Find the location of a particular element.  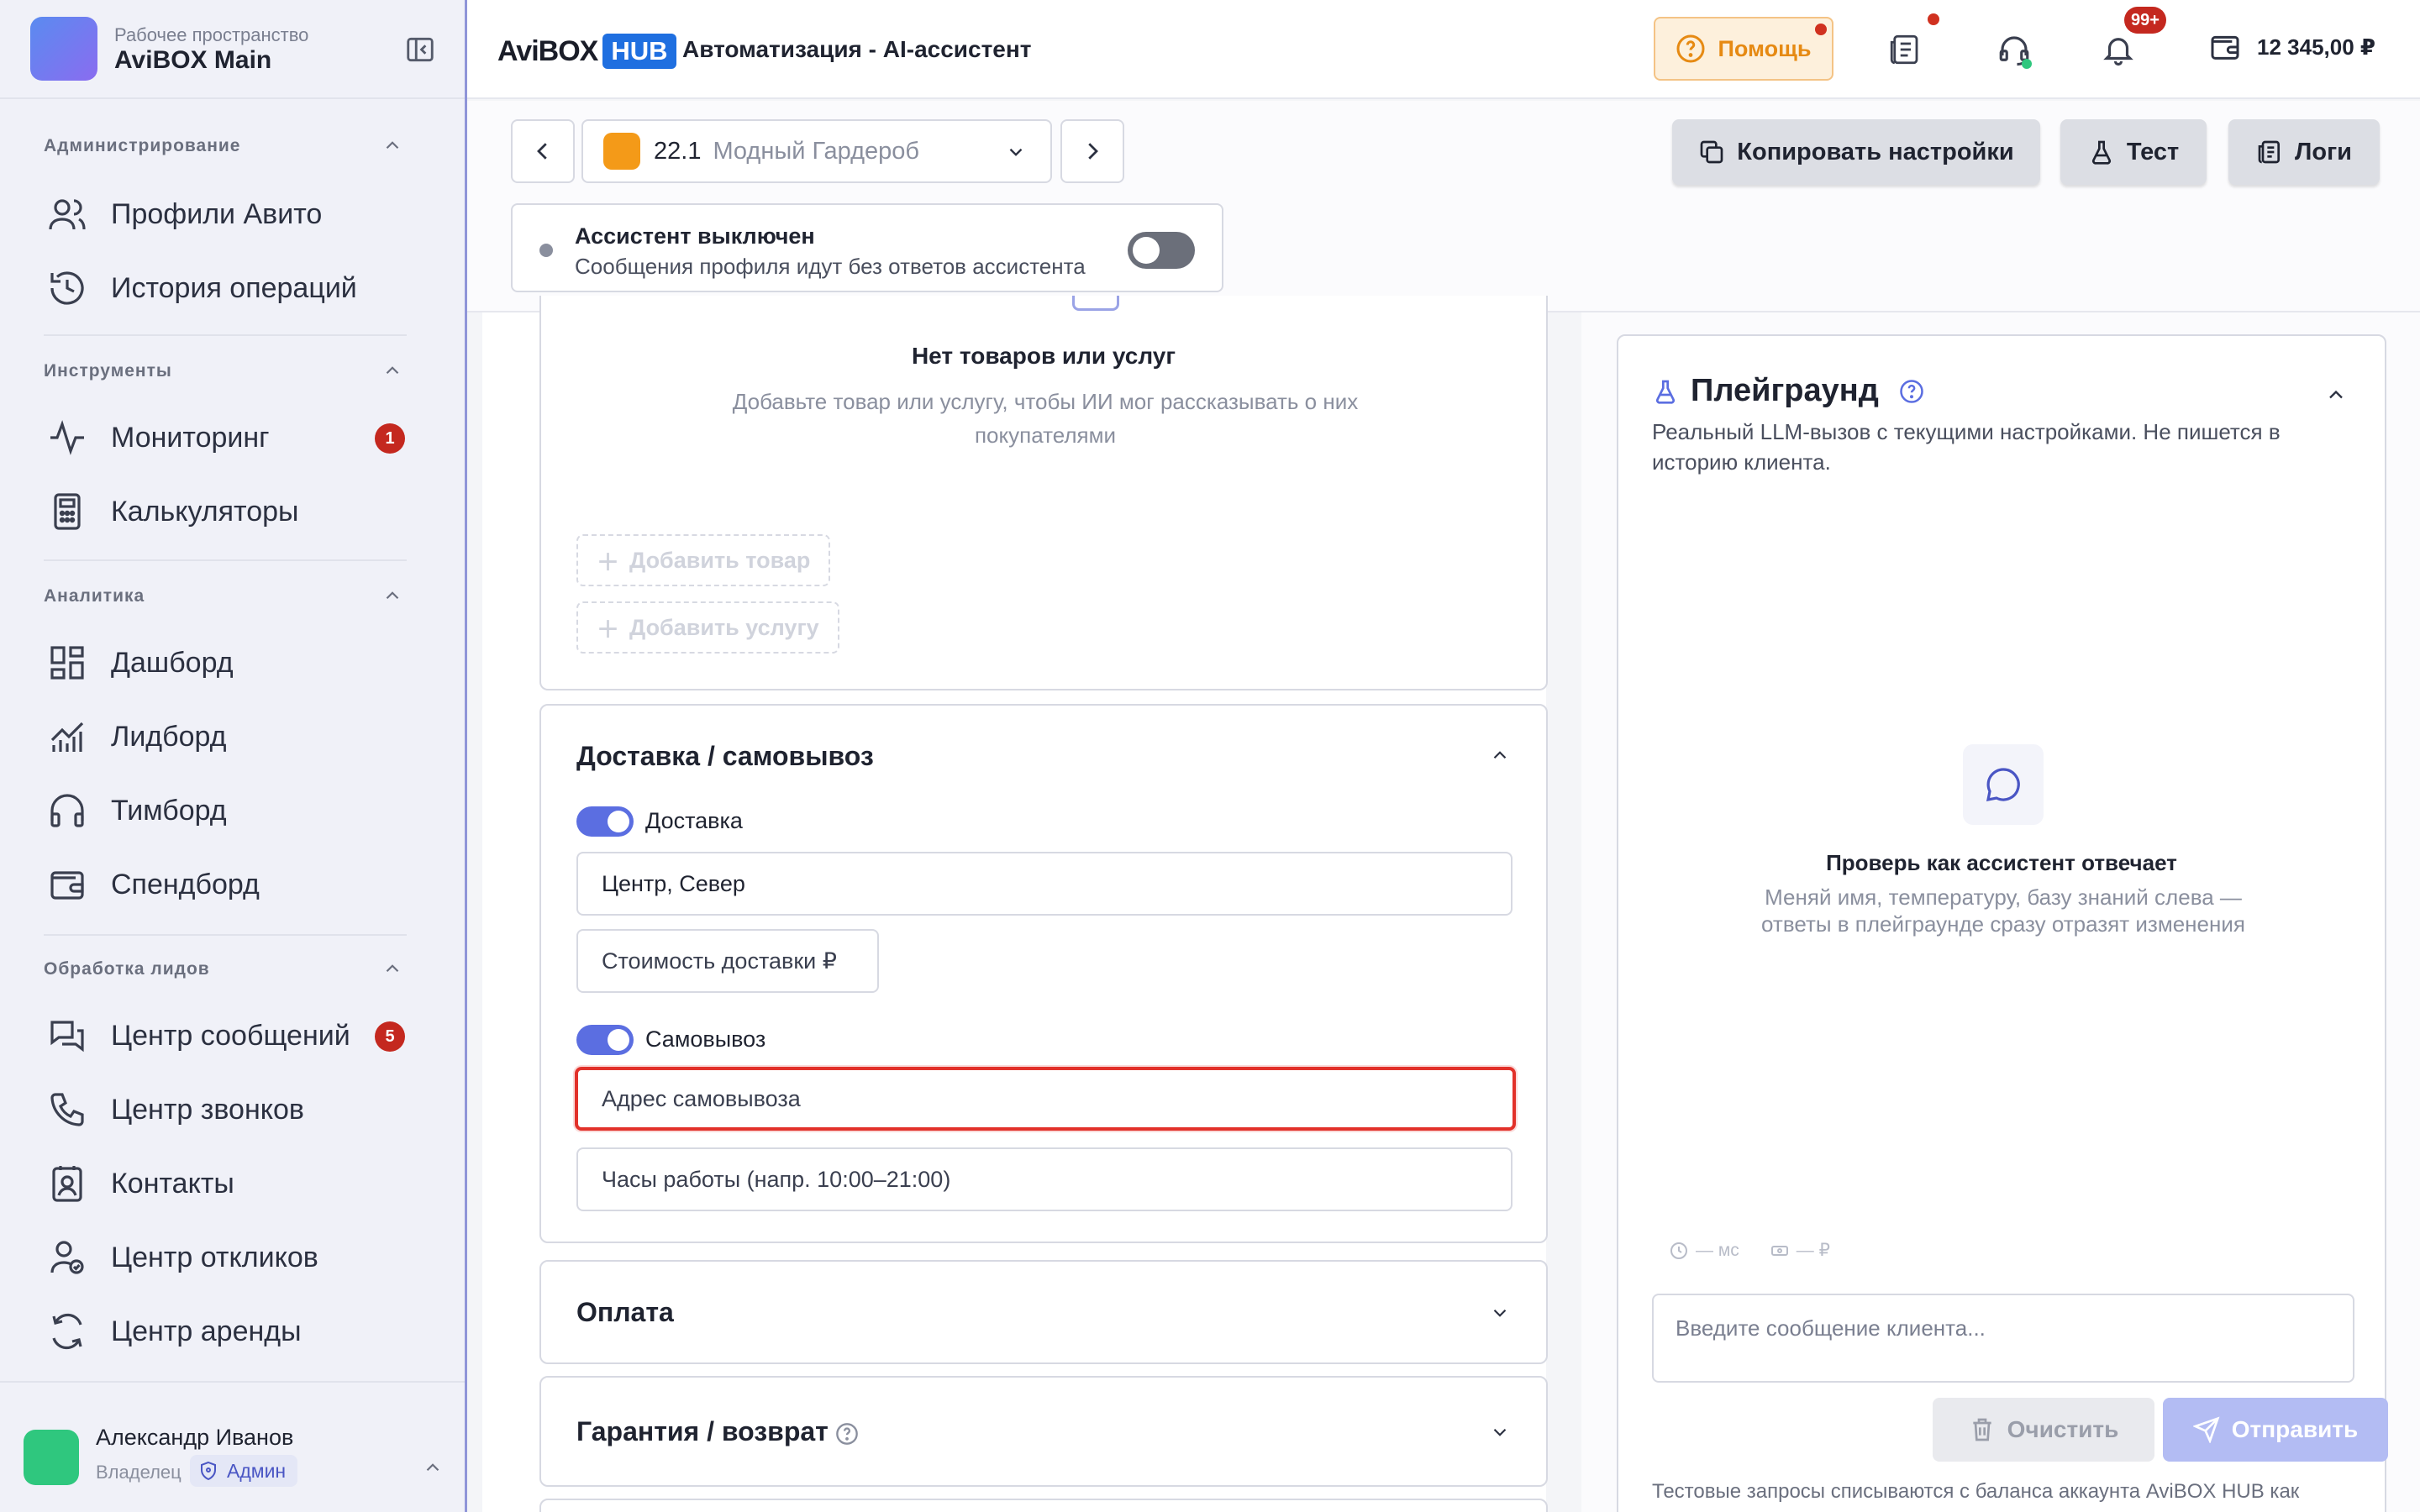

delivery-toggle is located at coordinates (605, 821).